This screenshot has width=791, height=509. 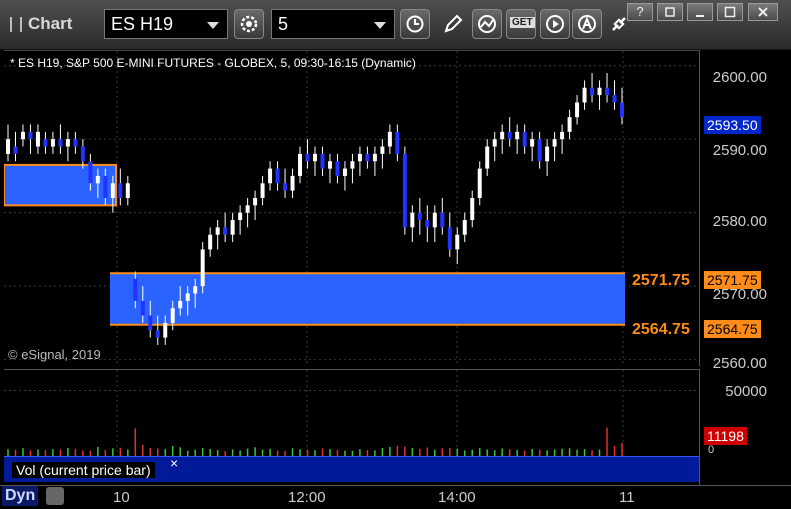 I want to click on settings-button, so click(x=249, y=24).